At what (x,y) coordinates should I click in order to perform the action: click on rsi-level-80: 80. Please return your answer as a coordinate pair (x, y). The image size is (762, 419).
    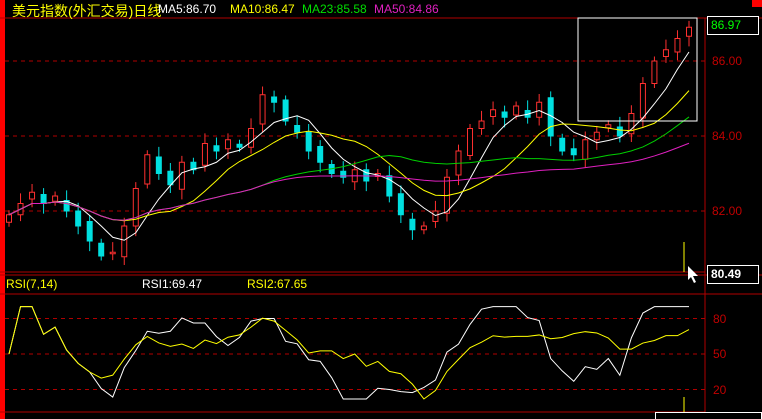
    Looking at the image, I should click on (720, 319).